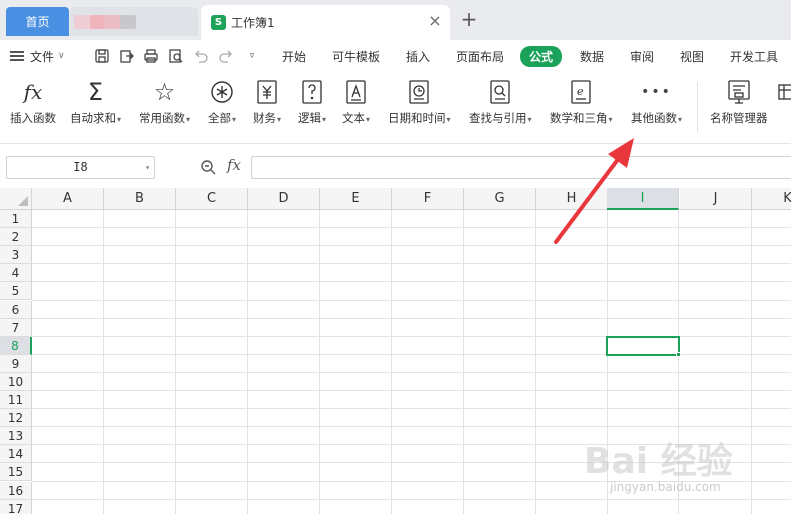  Describe the element at coordinates (226, 56) in the screenshot. I see `redo-icon` at that location.